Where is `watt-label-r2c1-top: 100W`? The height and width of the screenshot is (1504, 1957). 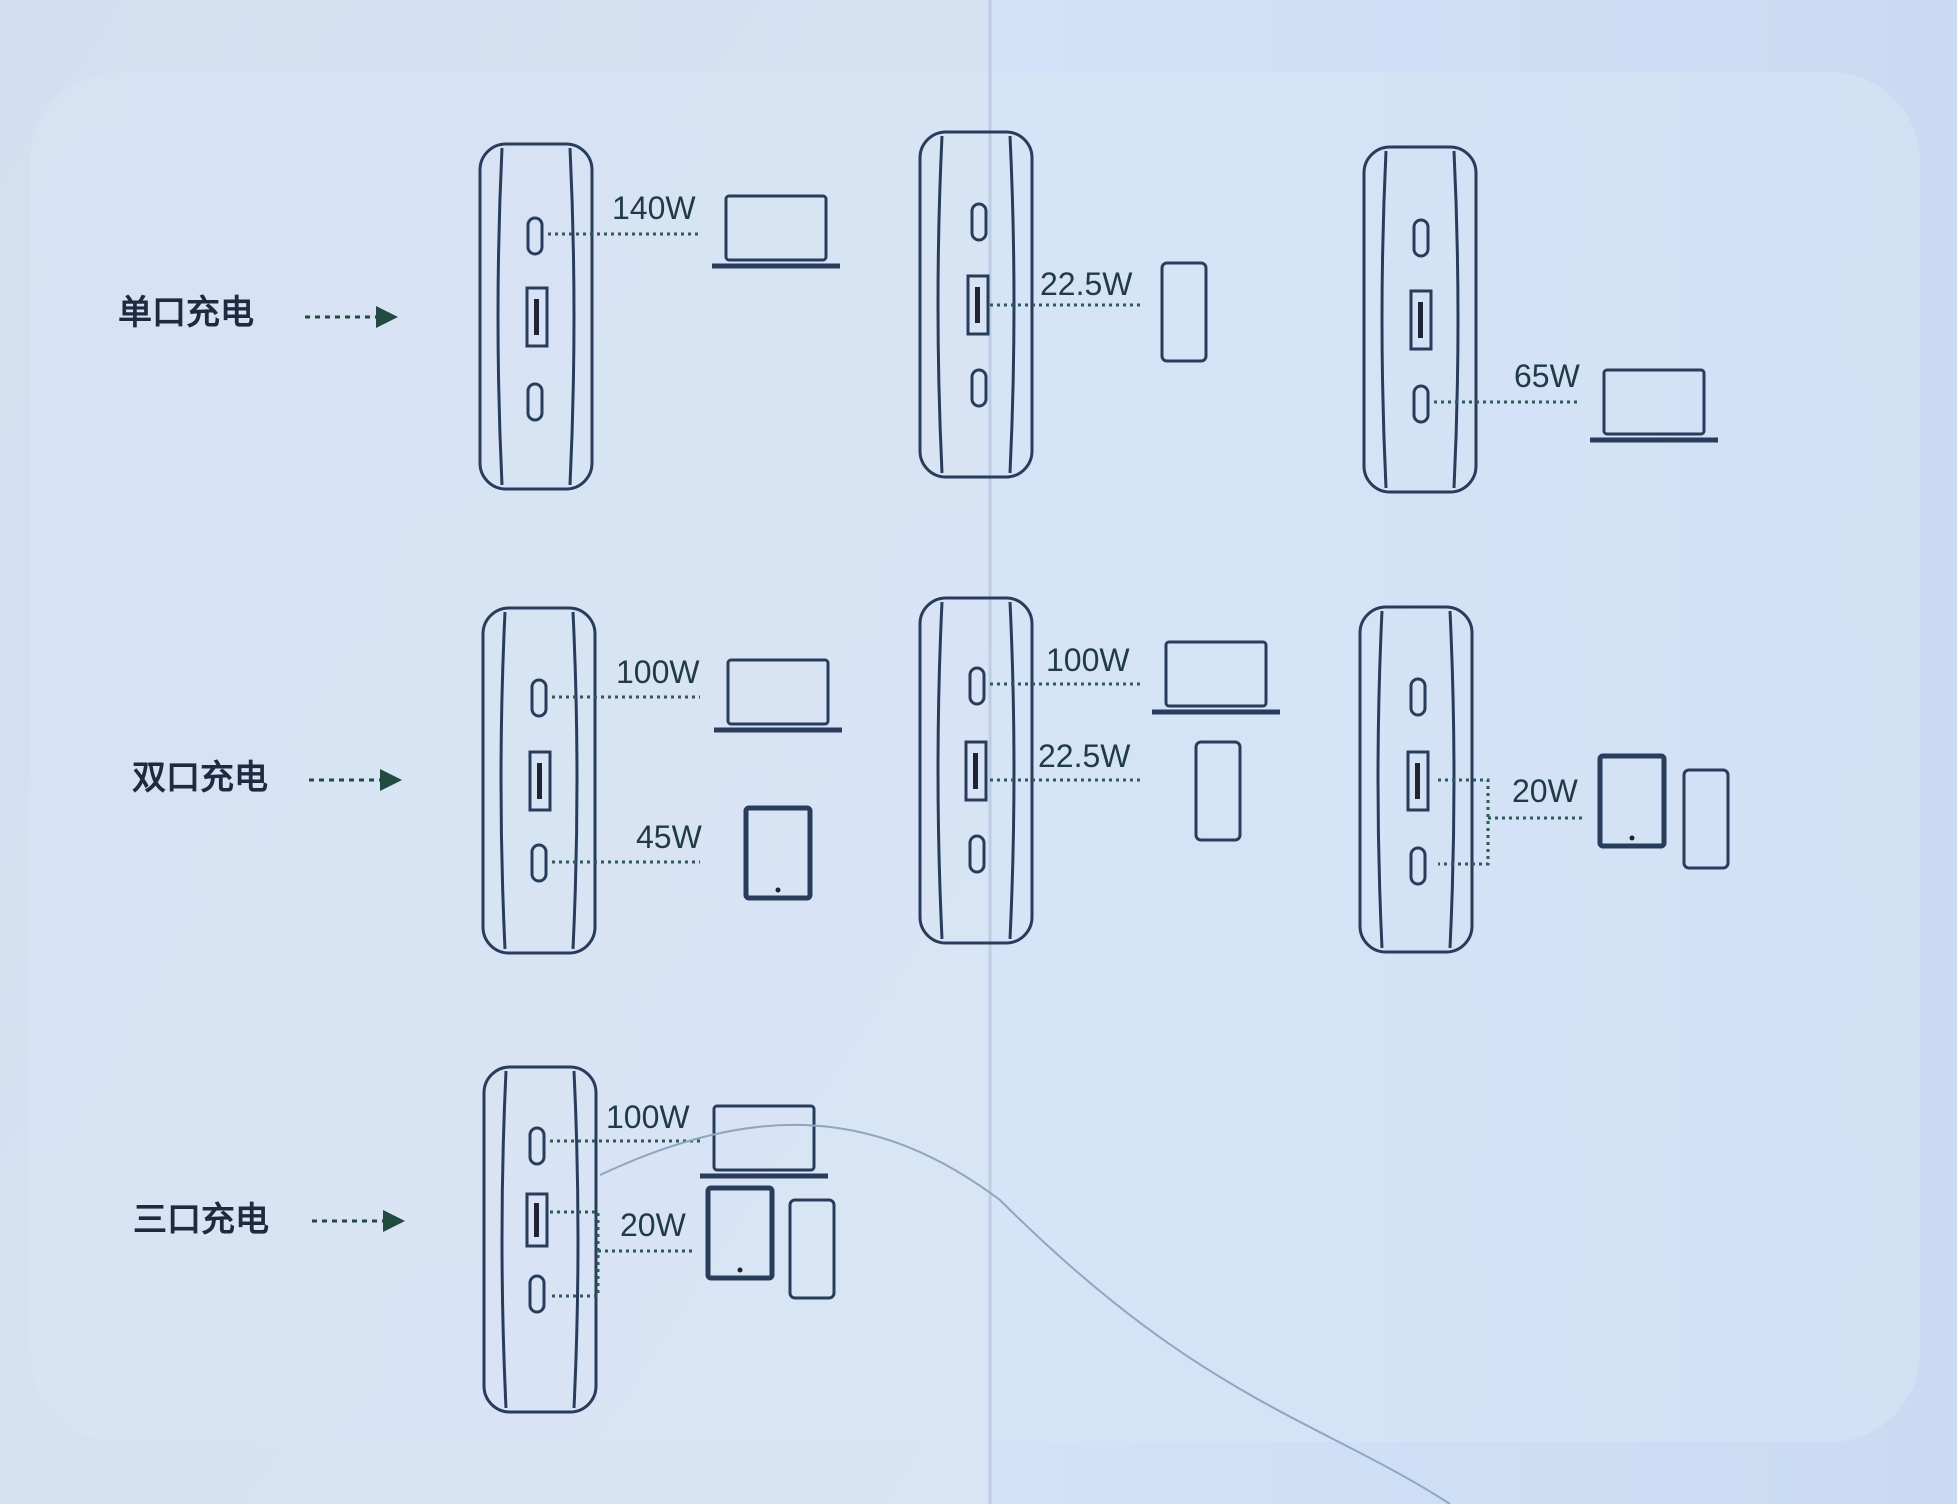
watt-label-r2c1-top: 100W is located at coordinates (658, 672).